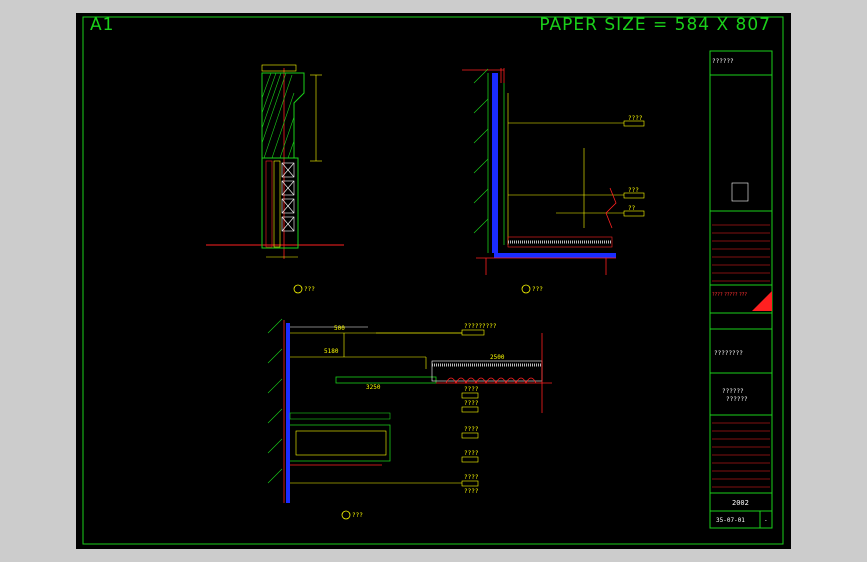  I want to click on detail-c-title: ???, so click(357, 515).